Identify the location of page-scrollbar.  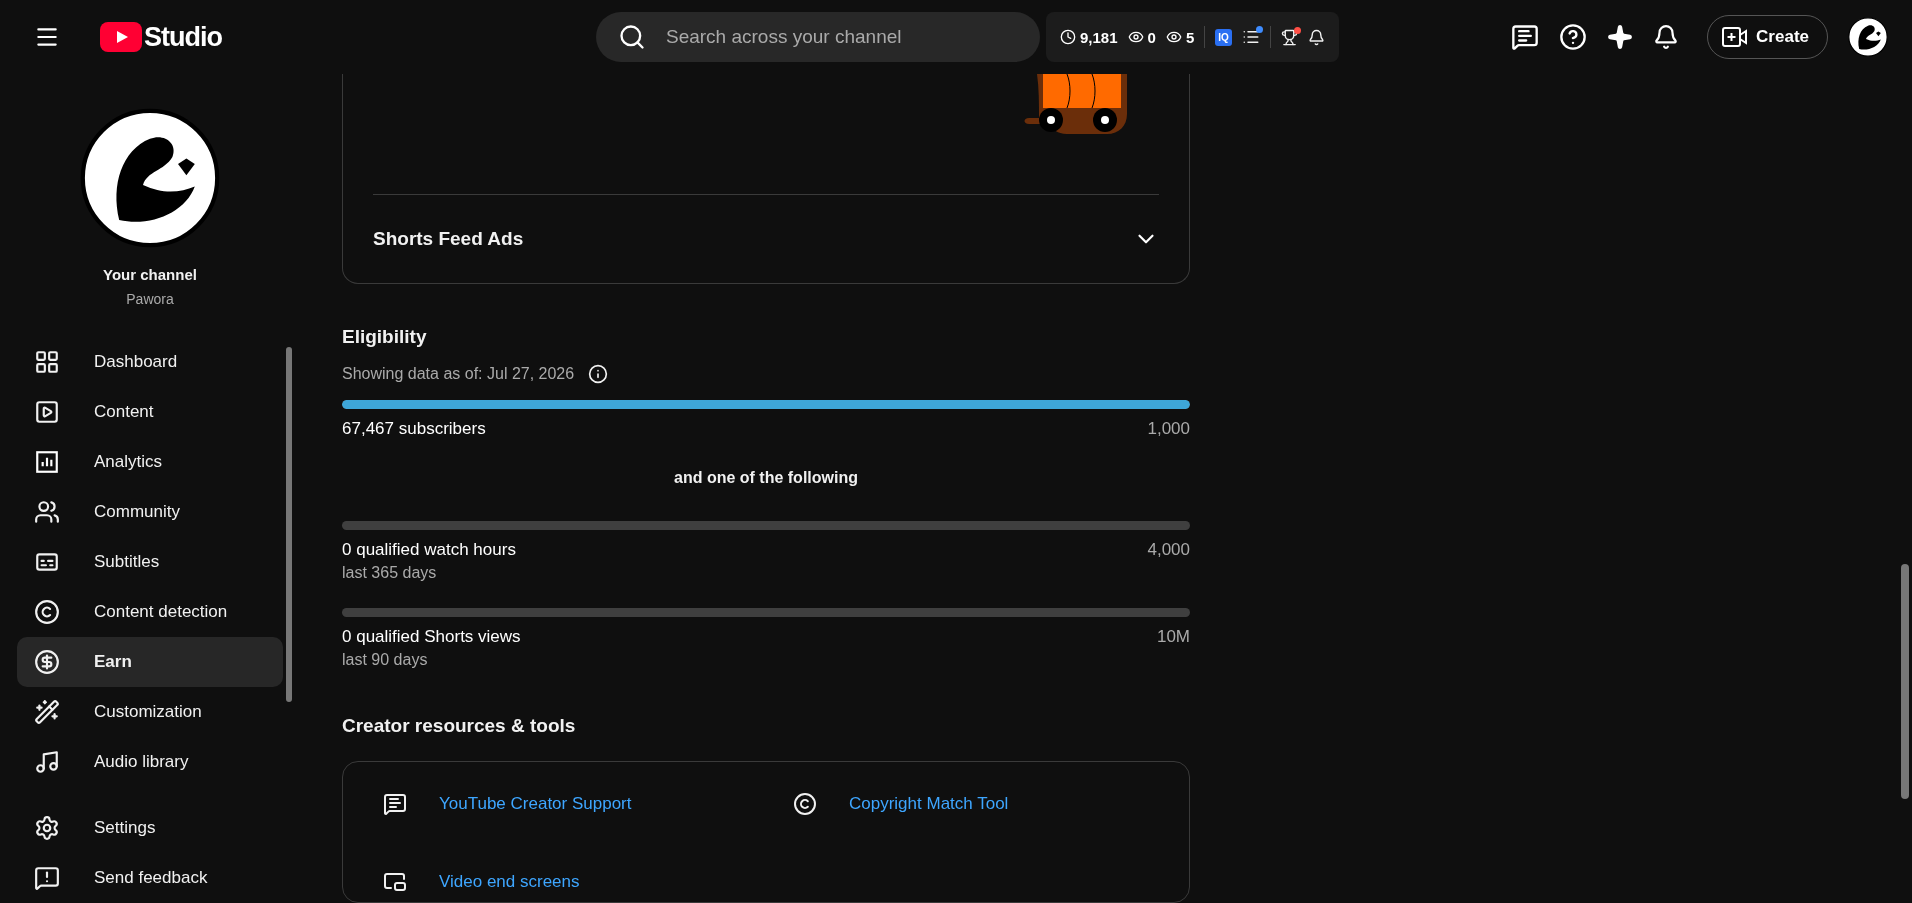
(1905, 681).